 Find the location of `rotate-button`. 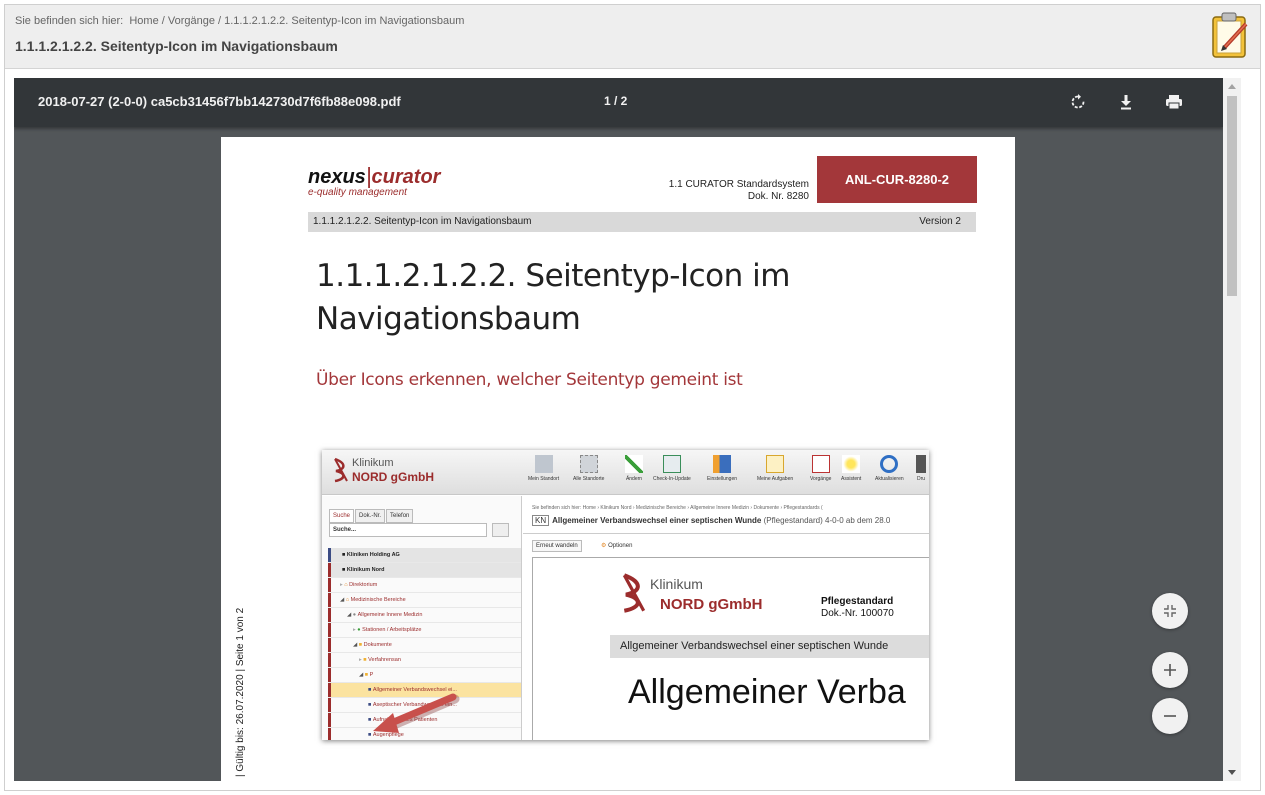

rotate-button is located at coordinates (1078, 102).